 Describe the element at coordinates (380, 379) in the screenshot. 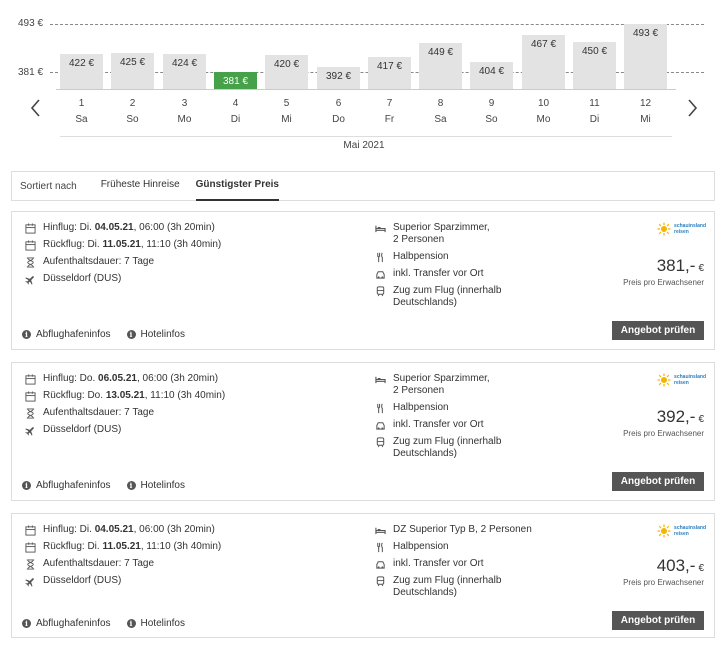

I see `bed-icon` at that location.